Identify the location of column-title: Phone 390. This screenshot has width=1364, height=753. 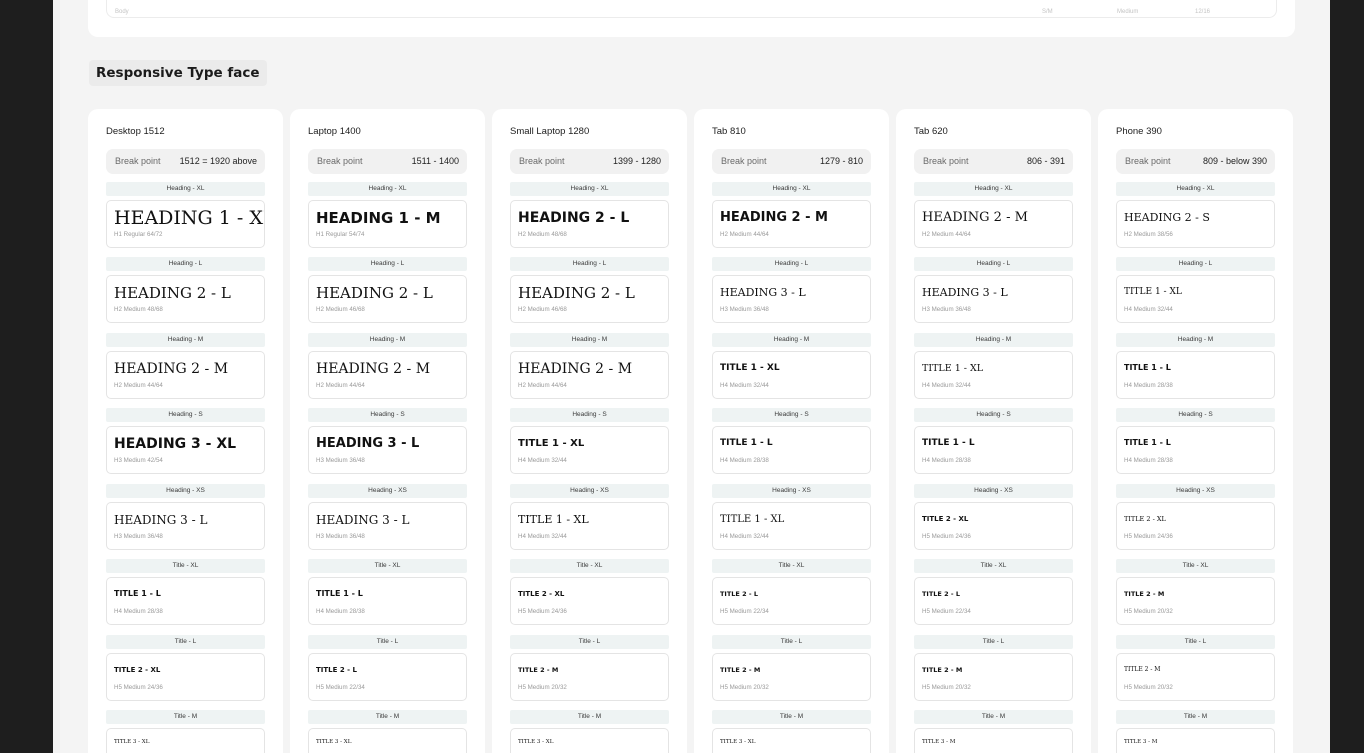
(1139, 131).